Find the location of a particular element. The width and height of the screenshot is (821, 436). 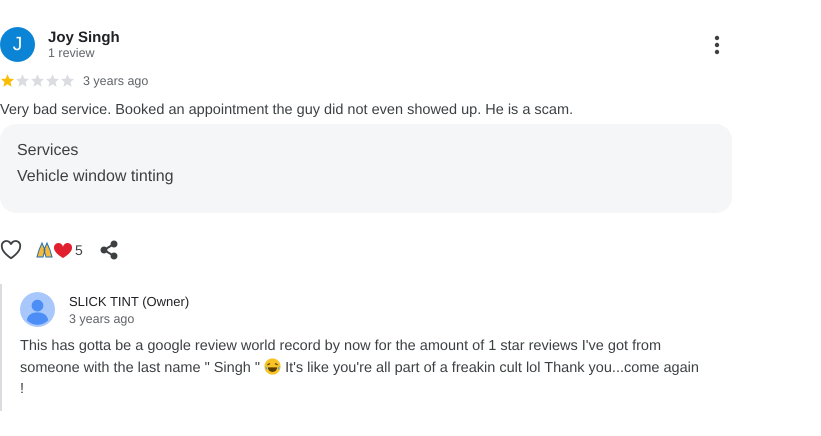

user-avatar: J is located at coordinates (17, 44).